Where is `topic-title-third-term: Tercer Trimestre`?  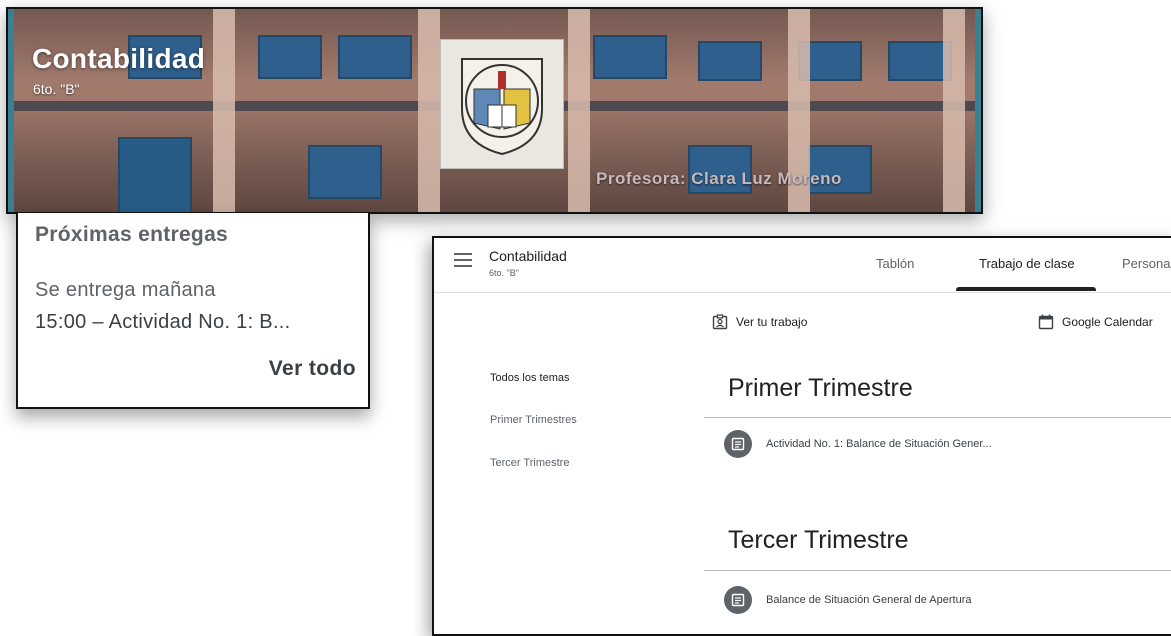 topic-title-third-term: Tercer Trimestre is located at coordinates (818, 540).